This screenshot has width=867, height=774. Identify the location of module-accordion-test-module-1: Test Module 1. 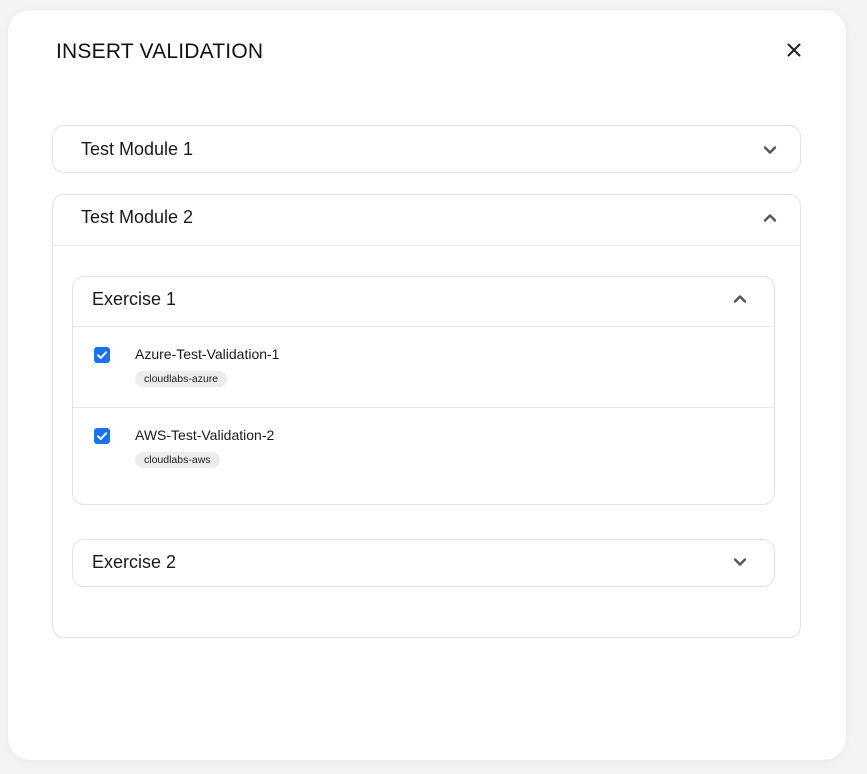
(426, 149).